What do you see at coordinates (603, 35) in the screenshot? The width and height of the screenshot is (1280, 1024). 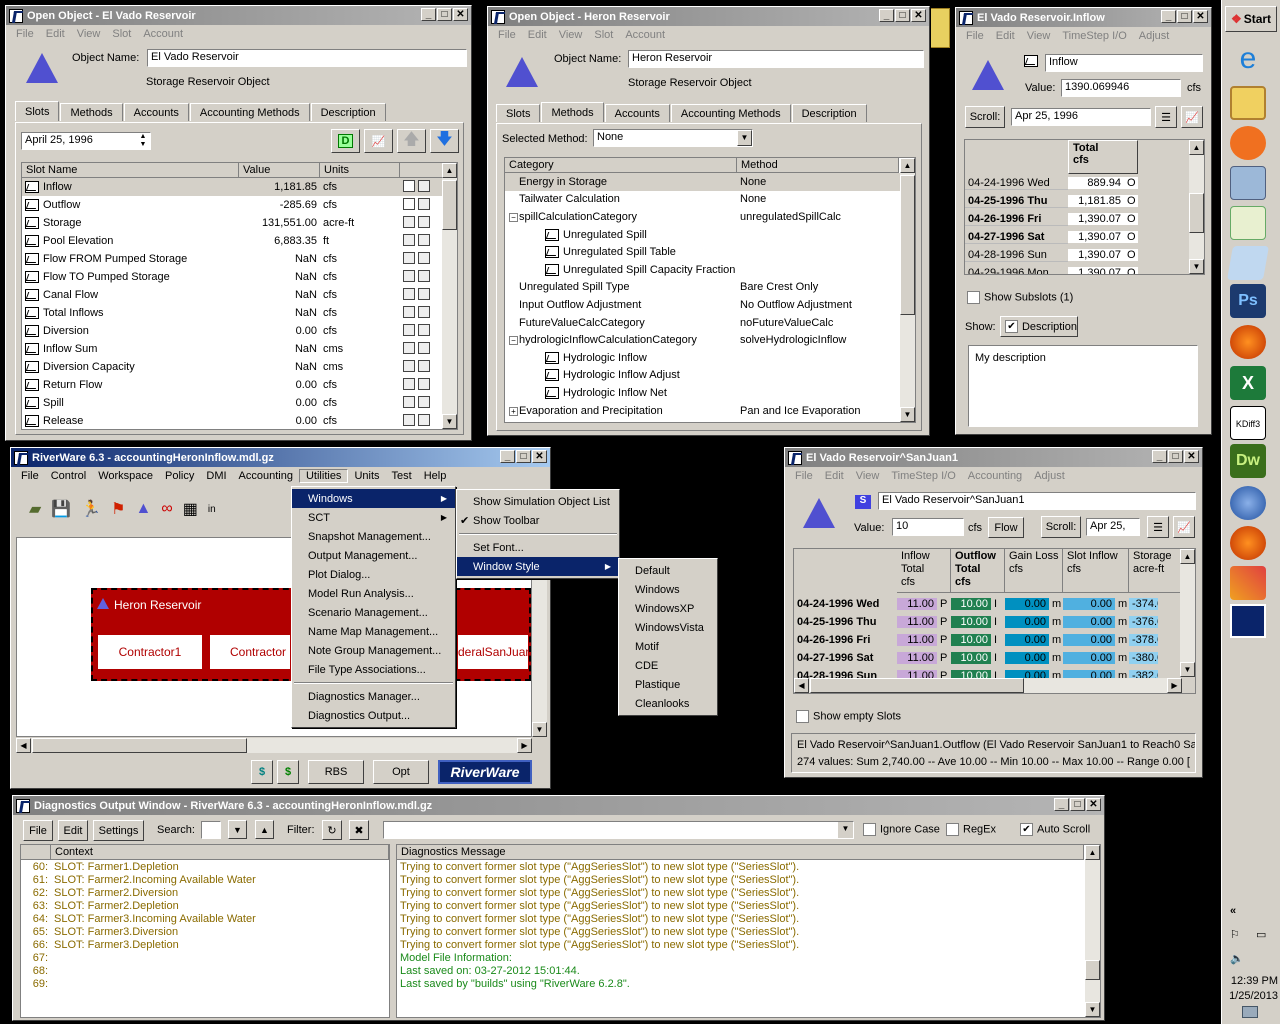 I see `menu-slot: Slot` at bounding box center [603, 35].